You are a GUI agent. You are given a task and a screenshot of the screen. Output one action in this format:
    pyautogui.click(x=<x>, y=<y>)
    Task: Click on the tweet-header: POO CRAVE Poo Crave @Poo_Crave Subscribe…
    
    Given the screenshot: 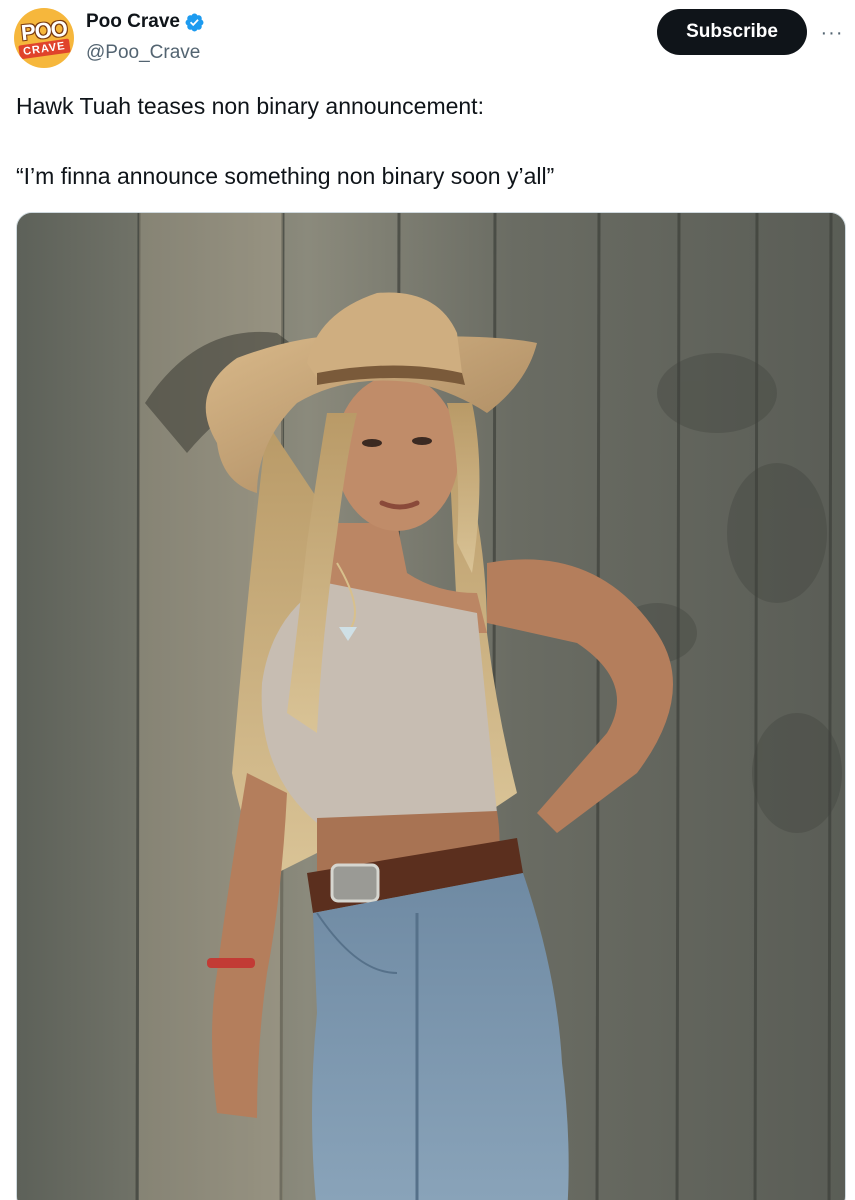 What is the action you would take?
    pyautogui.click(x=427, y=40)
    